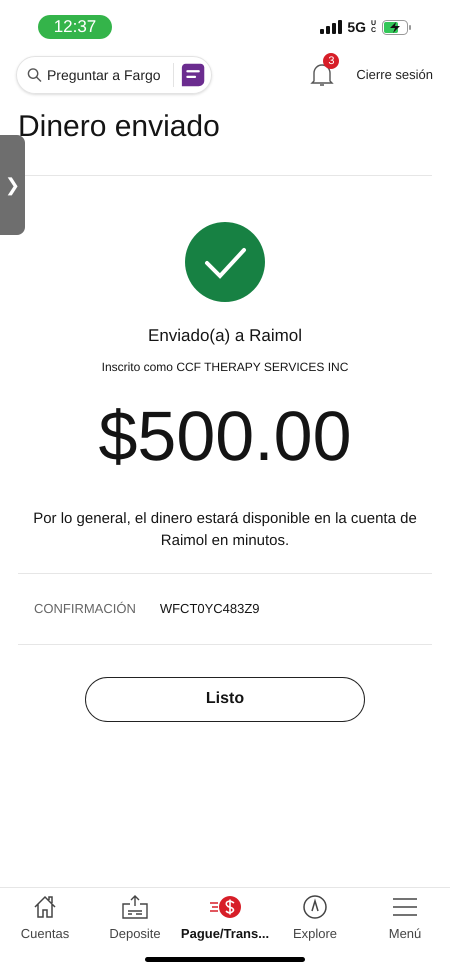  I want to click on tab-bar-item: Deposite, so click(135, 919).